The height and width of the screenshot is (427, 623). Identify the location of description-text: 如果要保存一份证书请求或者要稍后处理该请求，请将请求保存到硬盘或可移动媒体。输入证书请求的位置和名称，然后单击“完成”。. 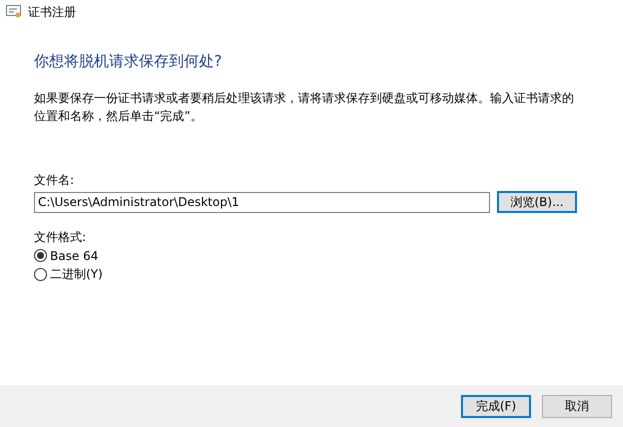
(304, 107).